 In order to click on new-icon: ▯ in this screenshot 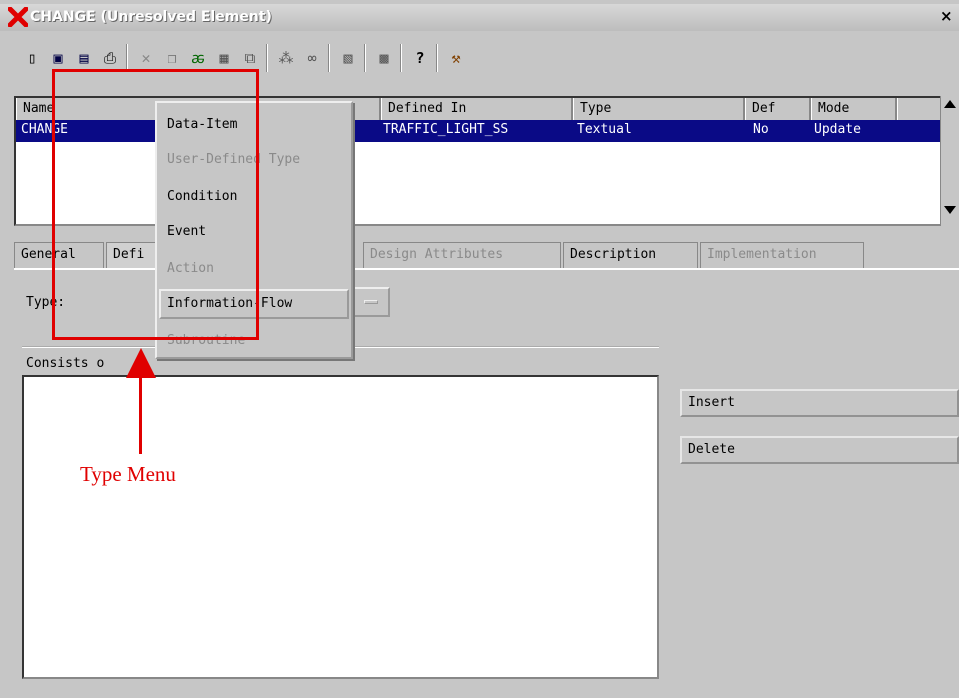, I will do `click(32, 58)`.